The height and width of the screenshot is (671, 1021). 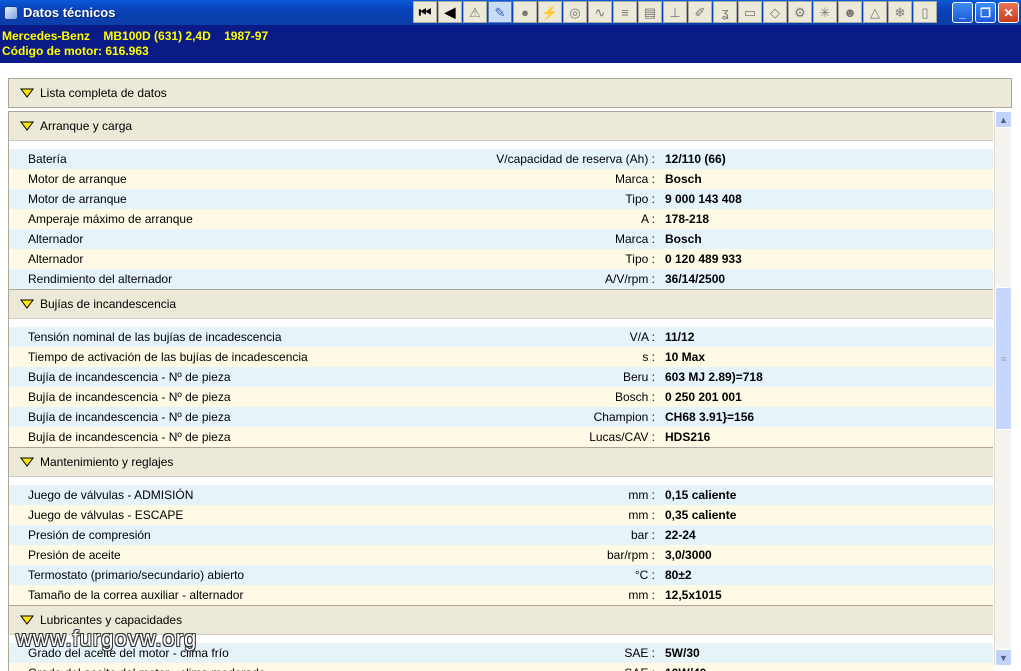 What do you see at coordinates (157, 36) in the screenshot?
I see `vehicle-model: MB100D (631) 2,4D` at bounding box center [157, 36].